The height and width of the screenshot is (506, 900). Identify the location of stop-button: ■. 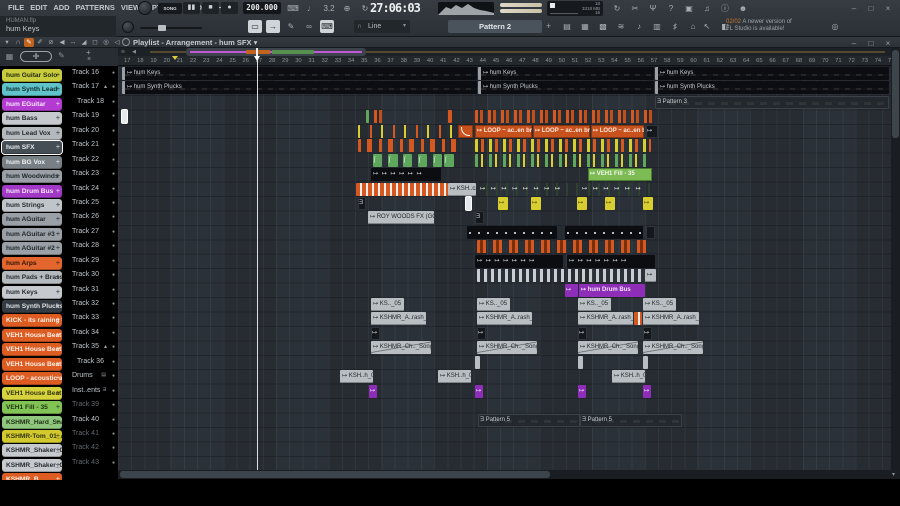
(210, 8).